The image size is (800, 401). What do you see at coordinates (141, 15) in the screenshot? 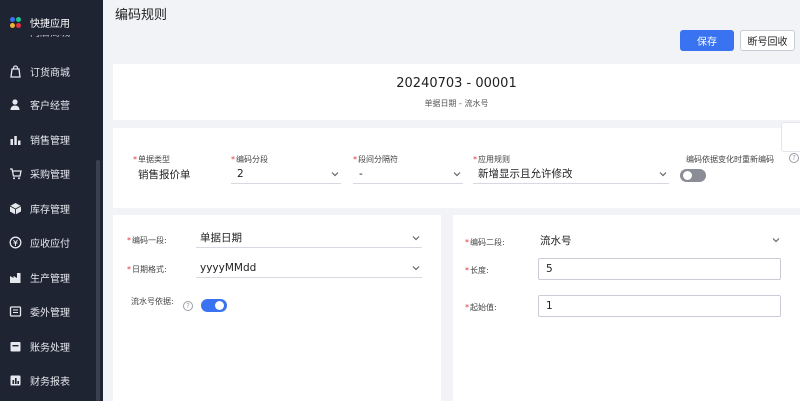
I see `page-title: 编码规则` at bounding box center [141, 15].